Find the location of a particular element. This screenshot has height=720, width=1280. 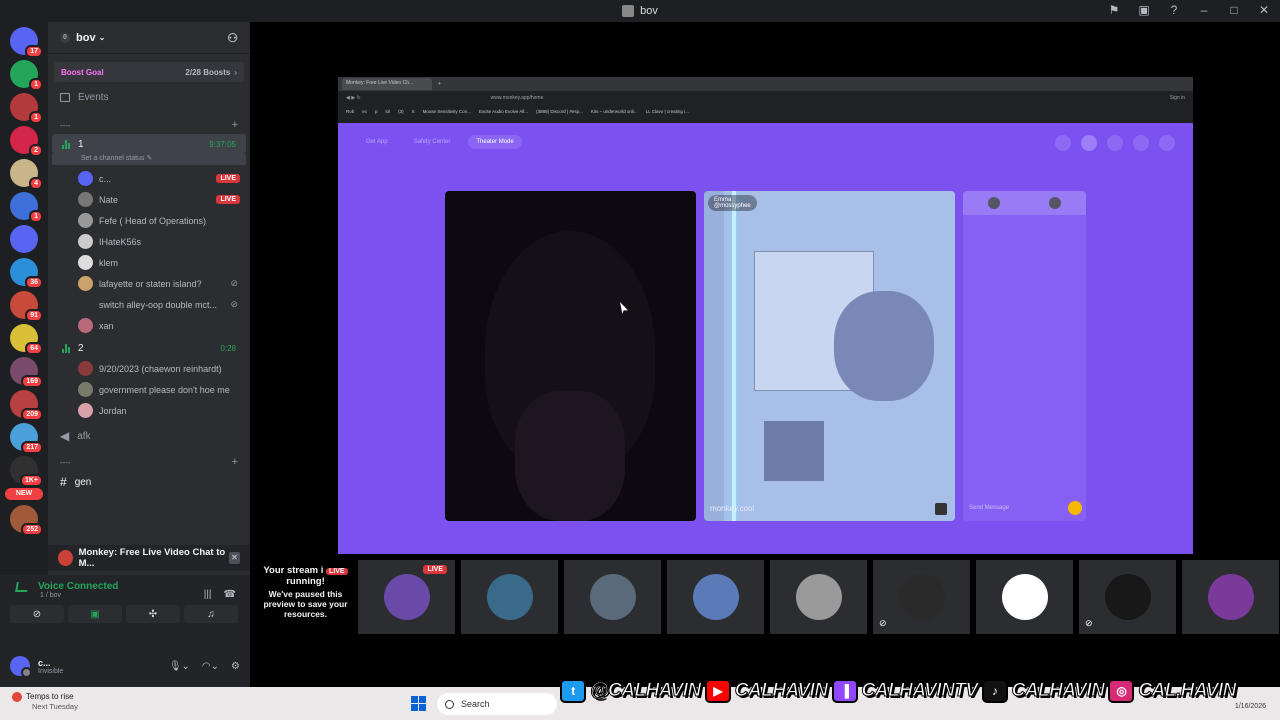

server-icon: 1K+ is located at coordinates (26, 471).